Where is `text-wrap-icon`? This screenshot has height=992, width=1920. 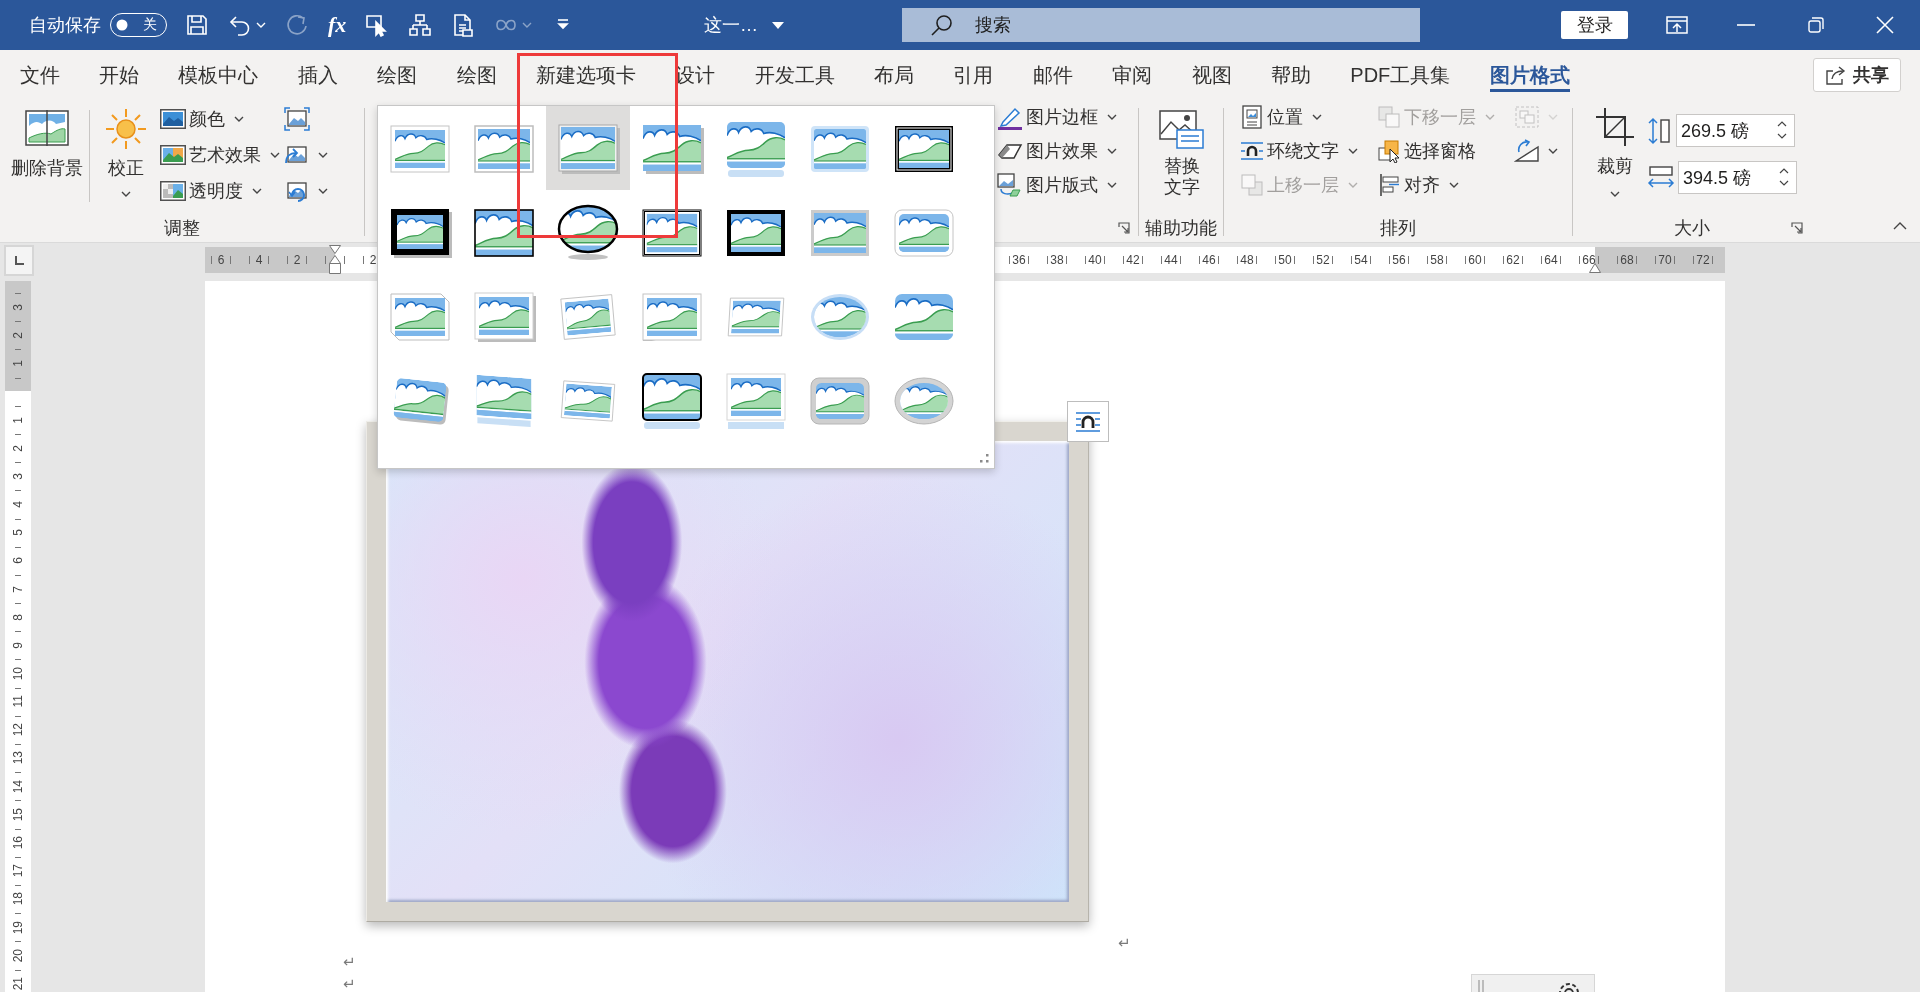 text-wrap-icon is located at coordinates (1088, 421).